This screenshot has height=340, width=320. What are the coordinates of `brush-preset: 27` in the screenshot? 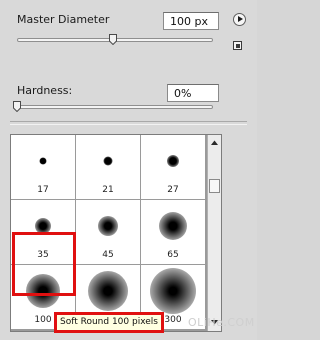 It's located at (173, 167).